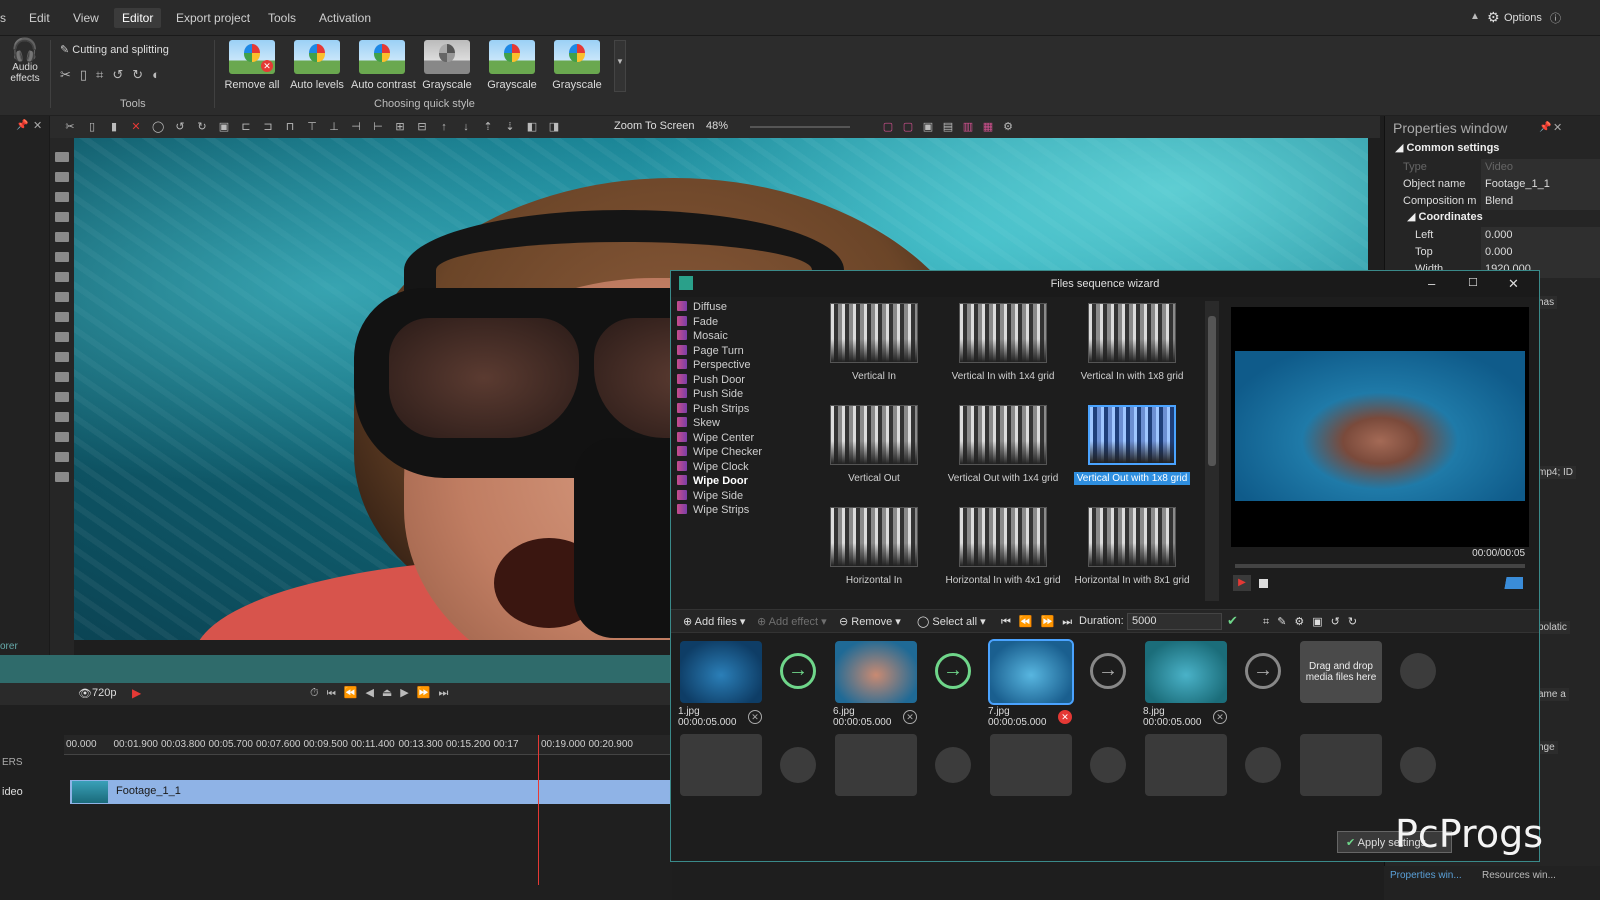 Image resolution: width=1600 pixels, height=900 pixels. I want to click on pin-icon: 📌, so click(22, 125).